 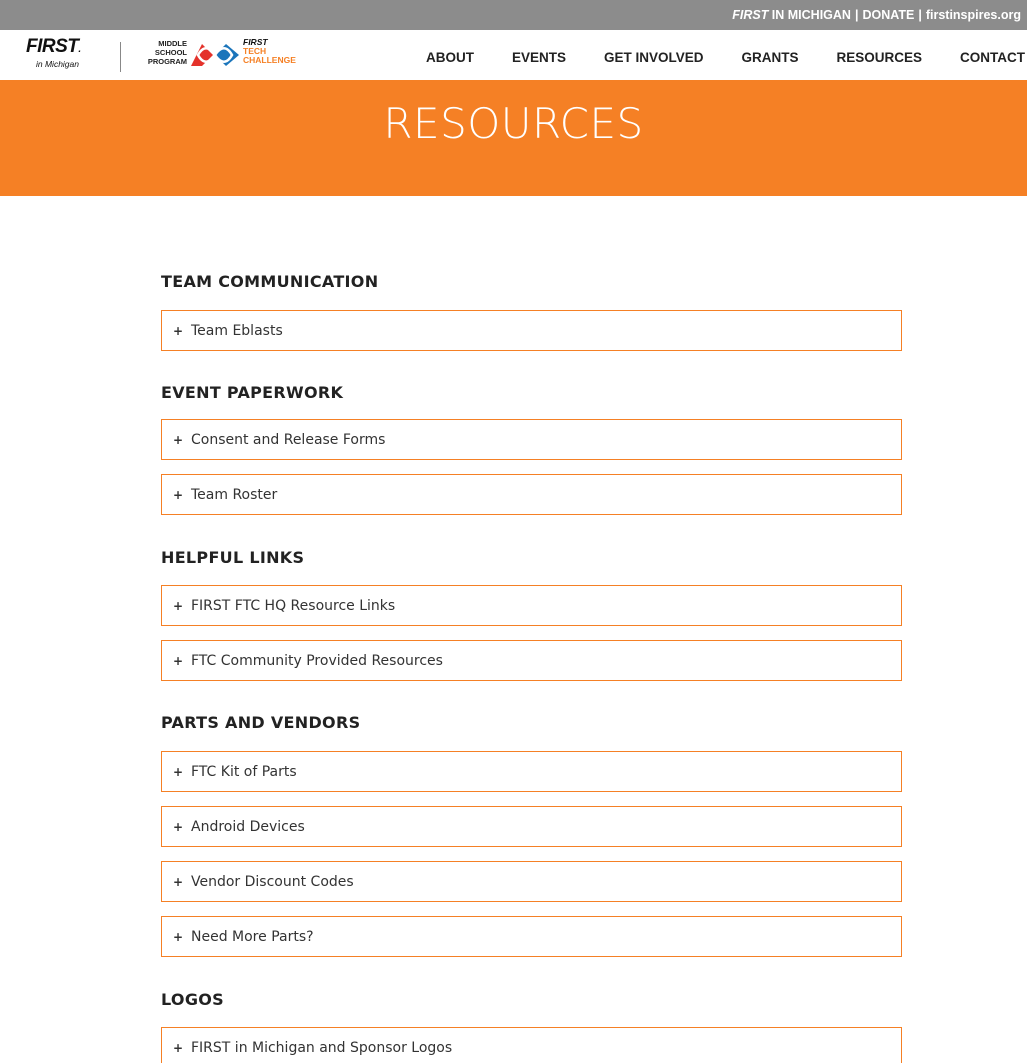 What do you see at coordinates (288, 439) in the screenshot?
I see `accordion-label: Consent and Release Forms` at bounding box center [288, 439].